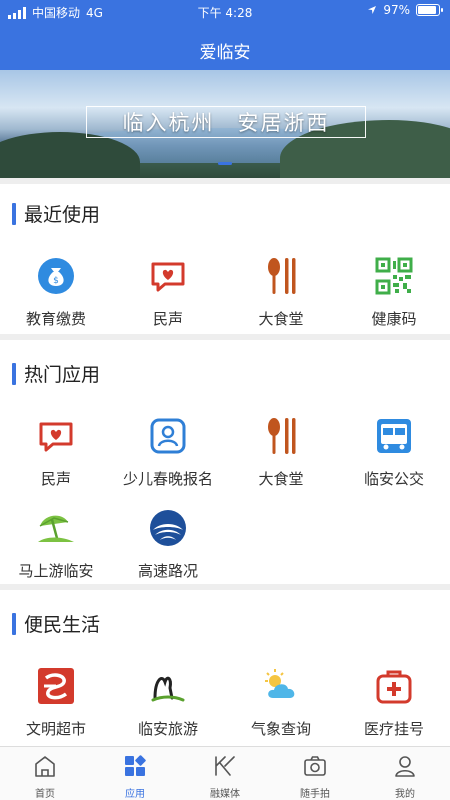  Describe the element at coordinates (168, 436) in the screenshot. I see `person-badge-icon` at that location.